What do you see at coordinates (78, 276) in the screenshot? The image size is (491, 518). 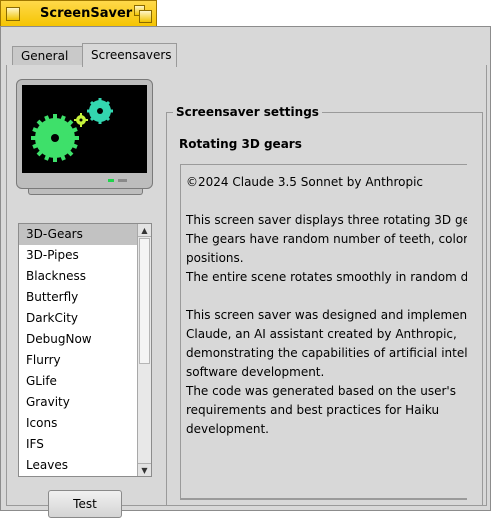 I see `list-item: Blackness` at bounding box center [78, 276].